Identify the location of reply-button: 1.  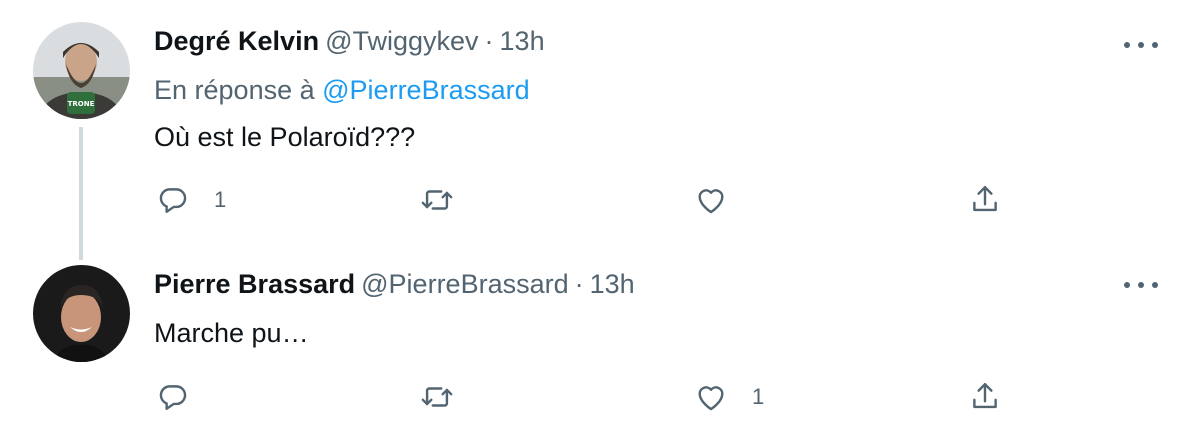
(191, 200).